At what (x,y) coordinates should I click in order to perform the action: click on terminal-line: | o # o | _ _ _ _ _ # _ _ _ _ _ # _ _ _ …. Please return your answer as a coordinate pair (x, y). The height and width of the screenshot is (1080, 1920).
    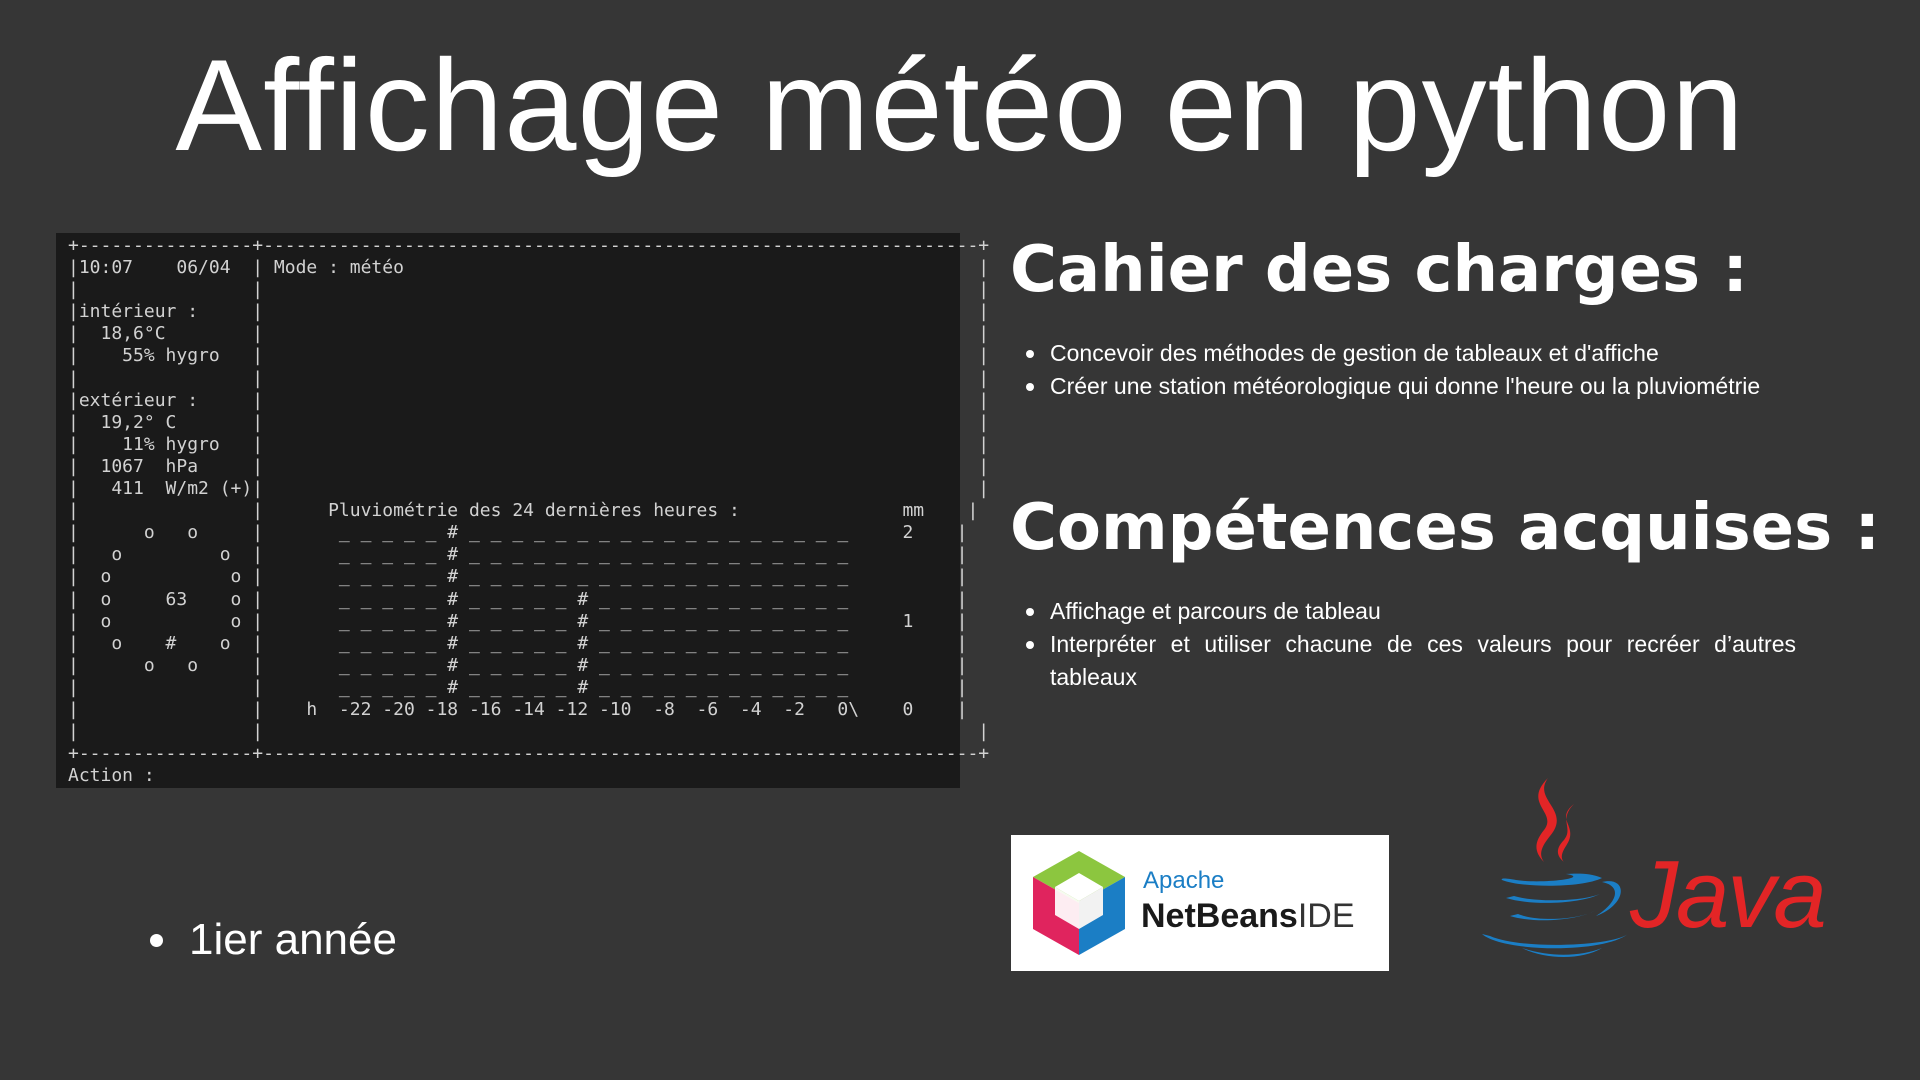
    Looking at the image, I should click on (518, 643).